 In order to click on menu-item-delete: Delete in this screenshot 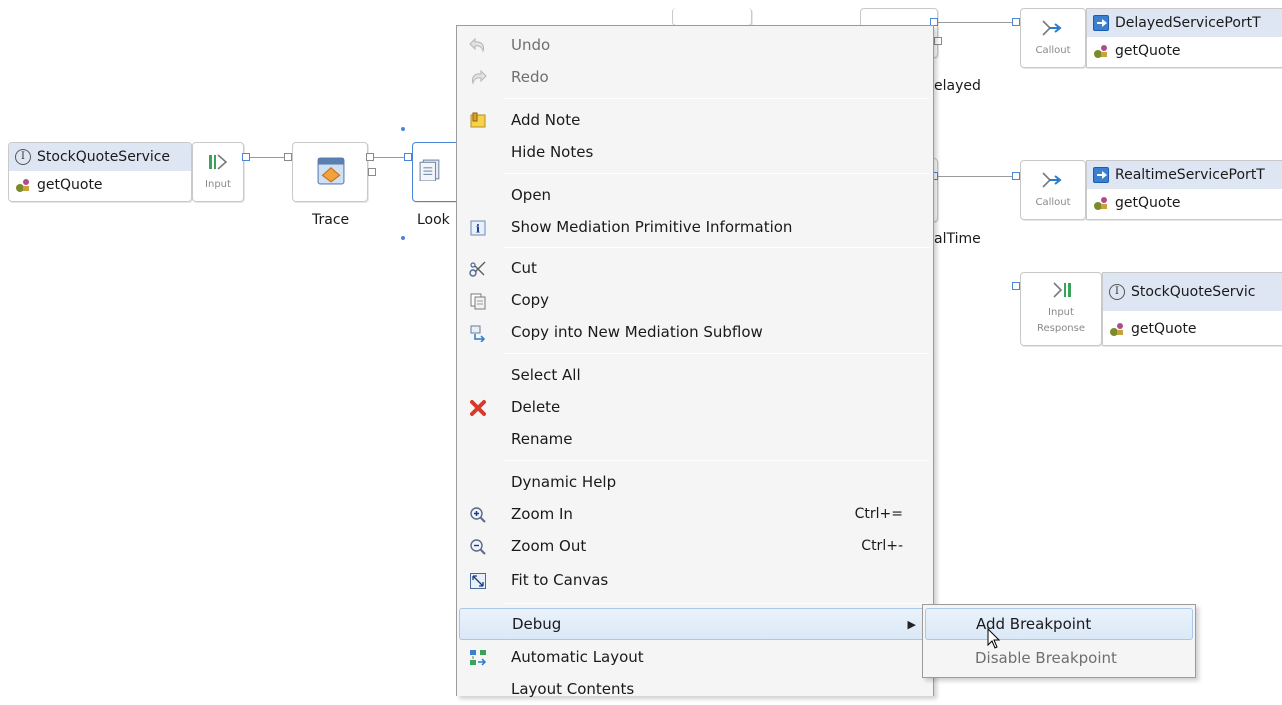, I will do `click(695, 407)`.